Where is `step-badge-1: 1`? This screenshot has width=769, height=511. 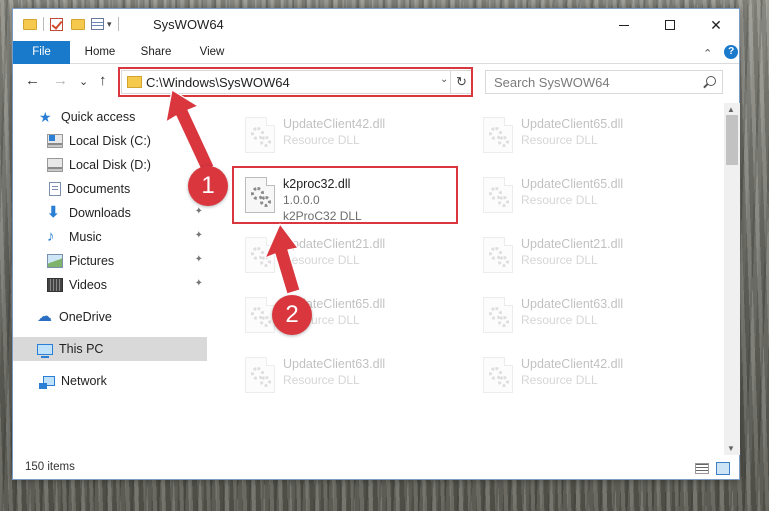
step-badge-1: 1 is located at coordinates (208, 186).